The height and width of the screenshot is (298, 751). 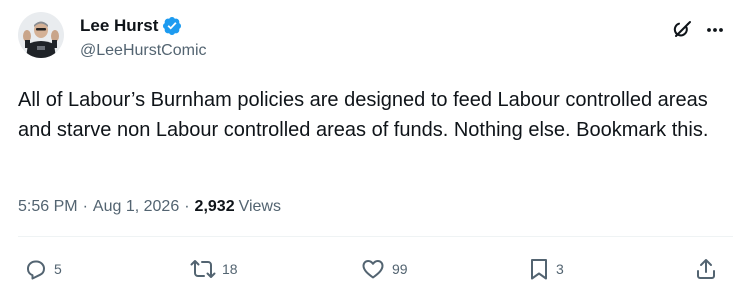 I want to click on like-count: 99, so click(x=400, y=269).